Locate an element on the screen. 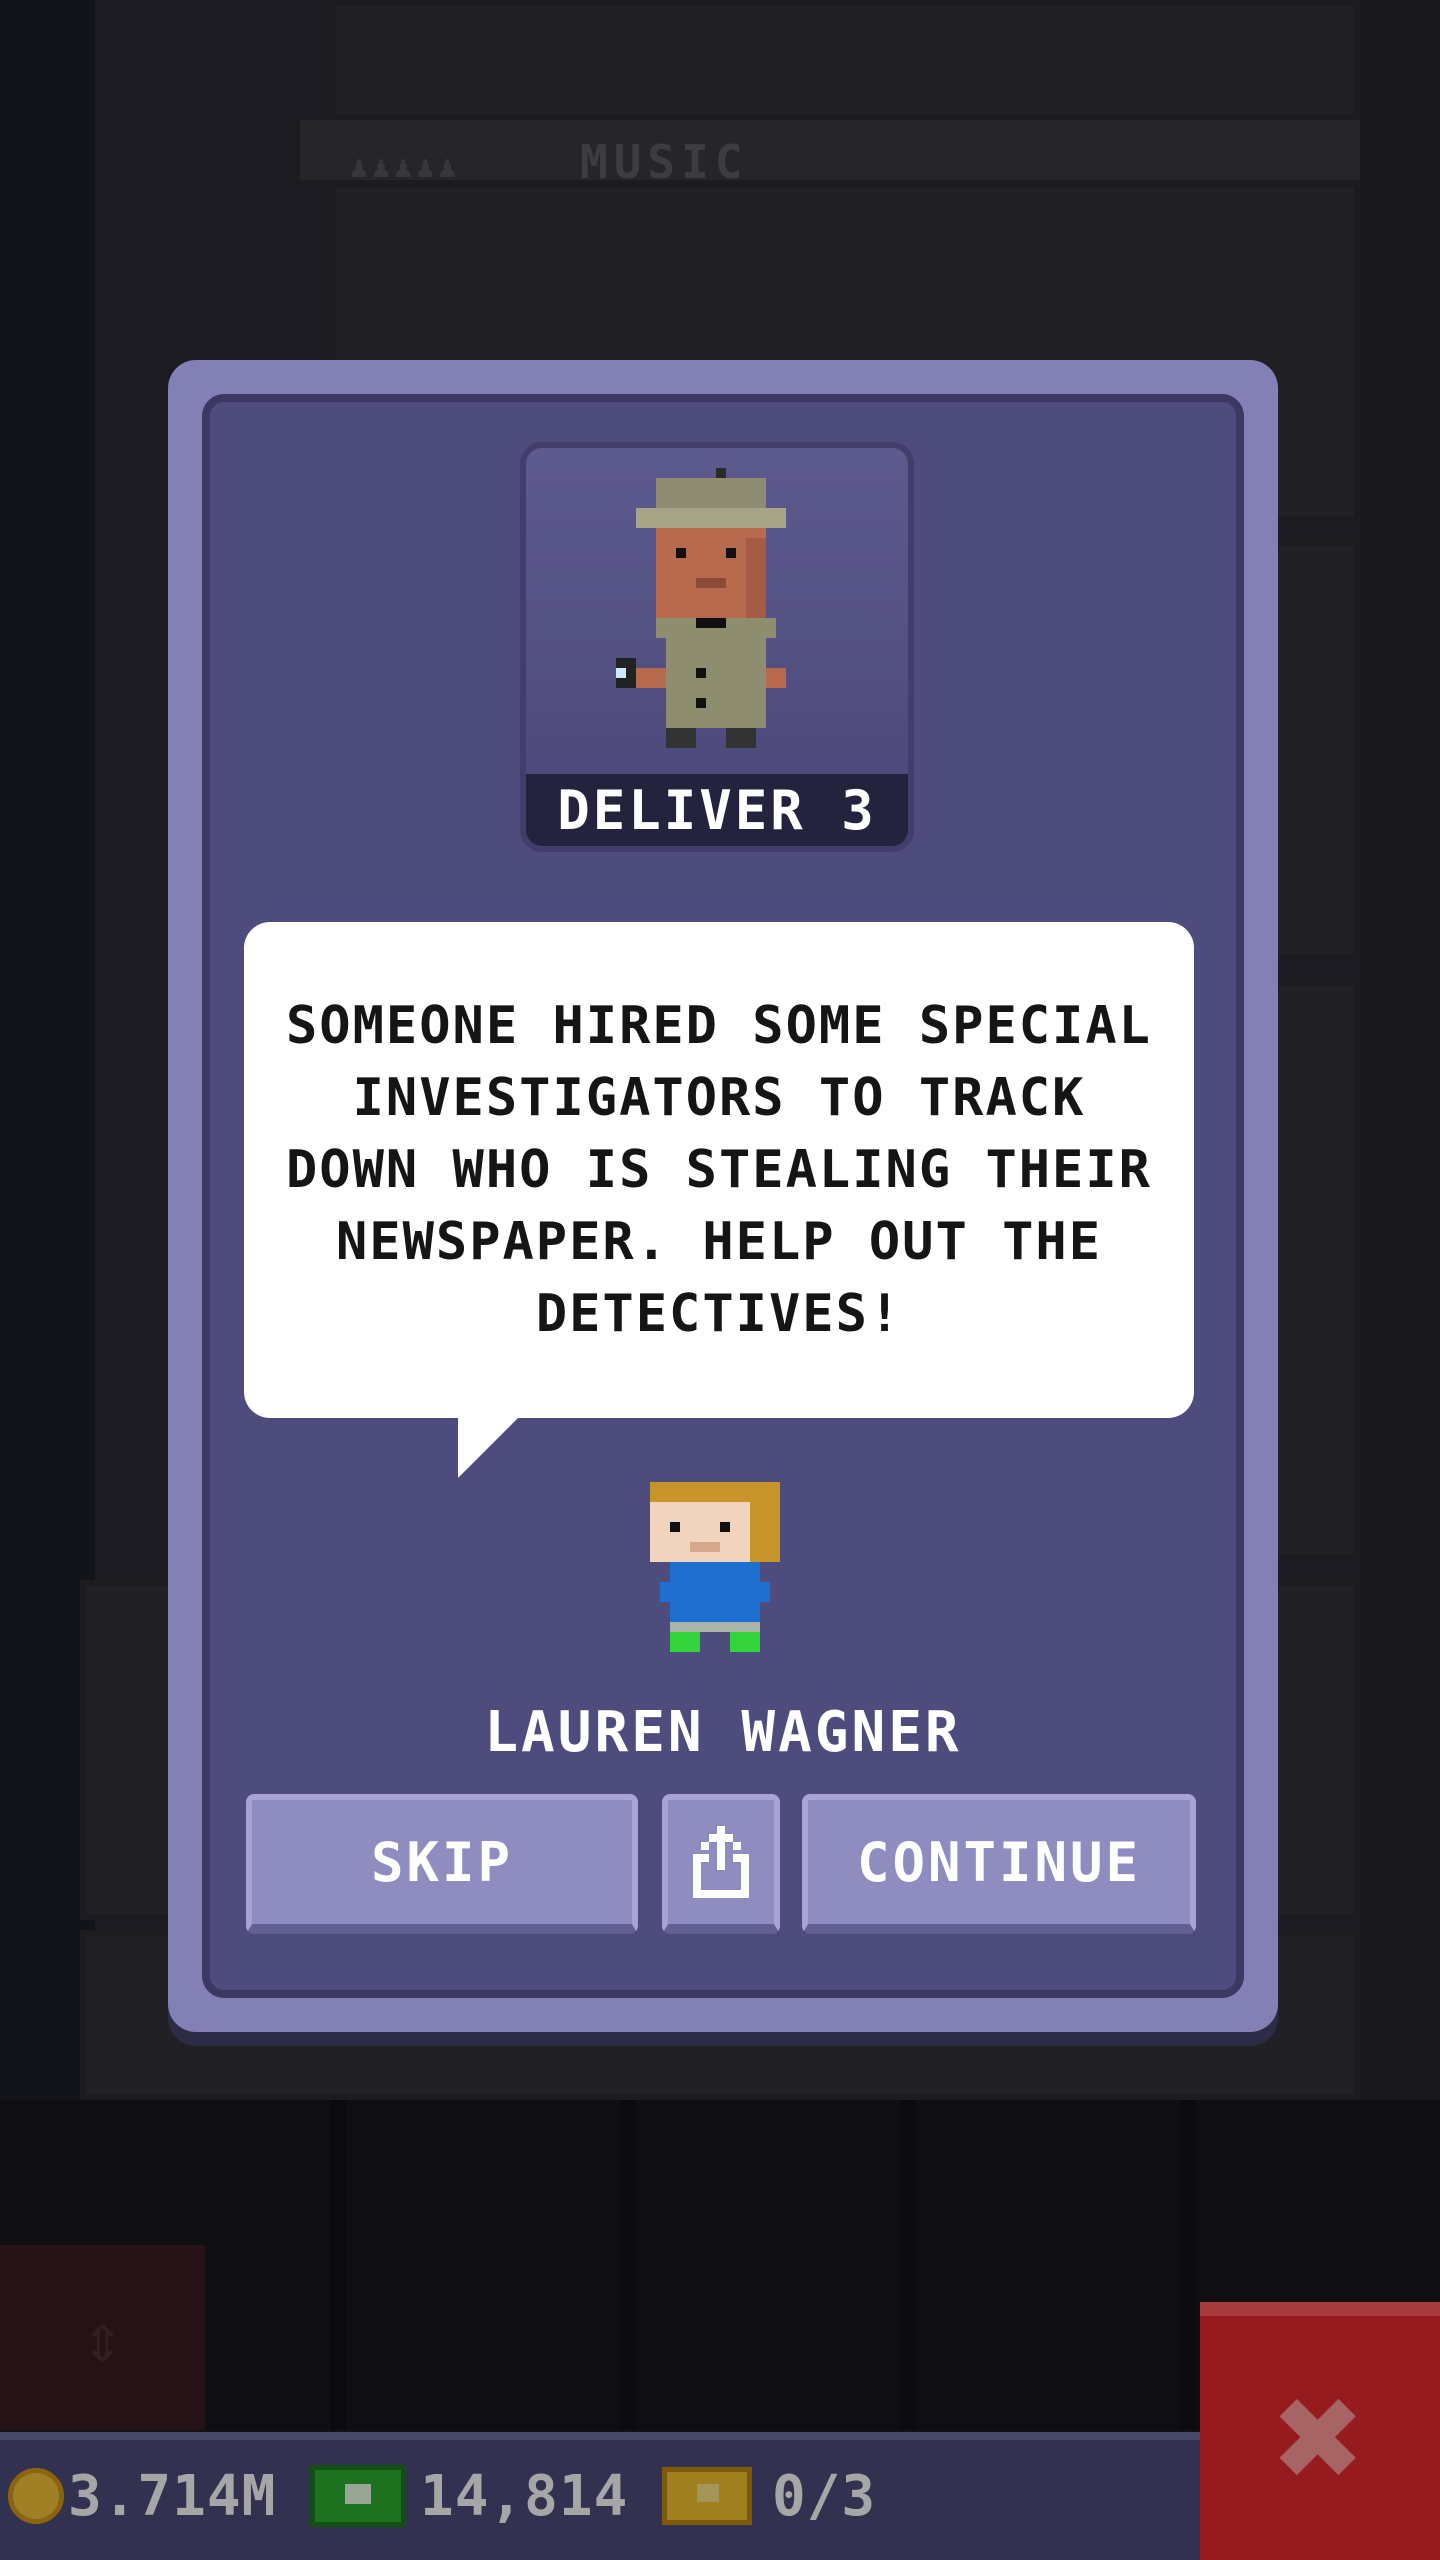  speech-bubble-tail is located at coordinates (490, 1446).